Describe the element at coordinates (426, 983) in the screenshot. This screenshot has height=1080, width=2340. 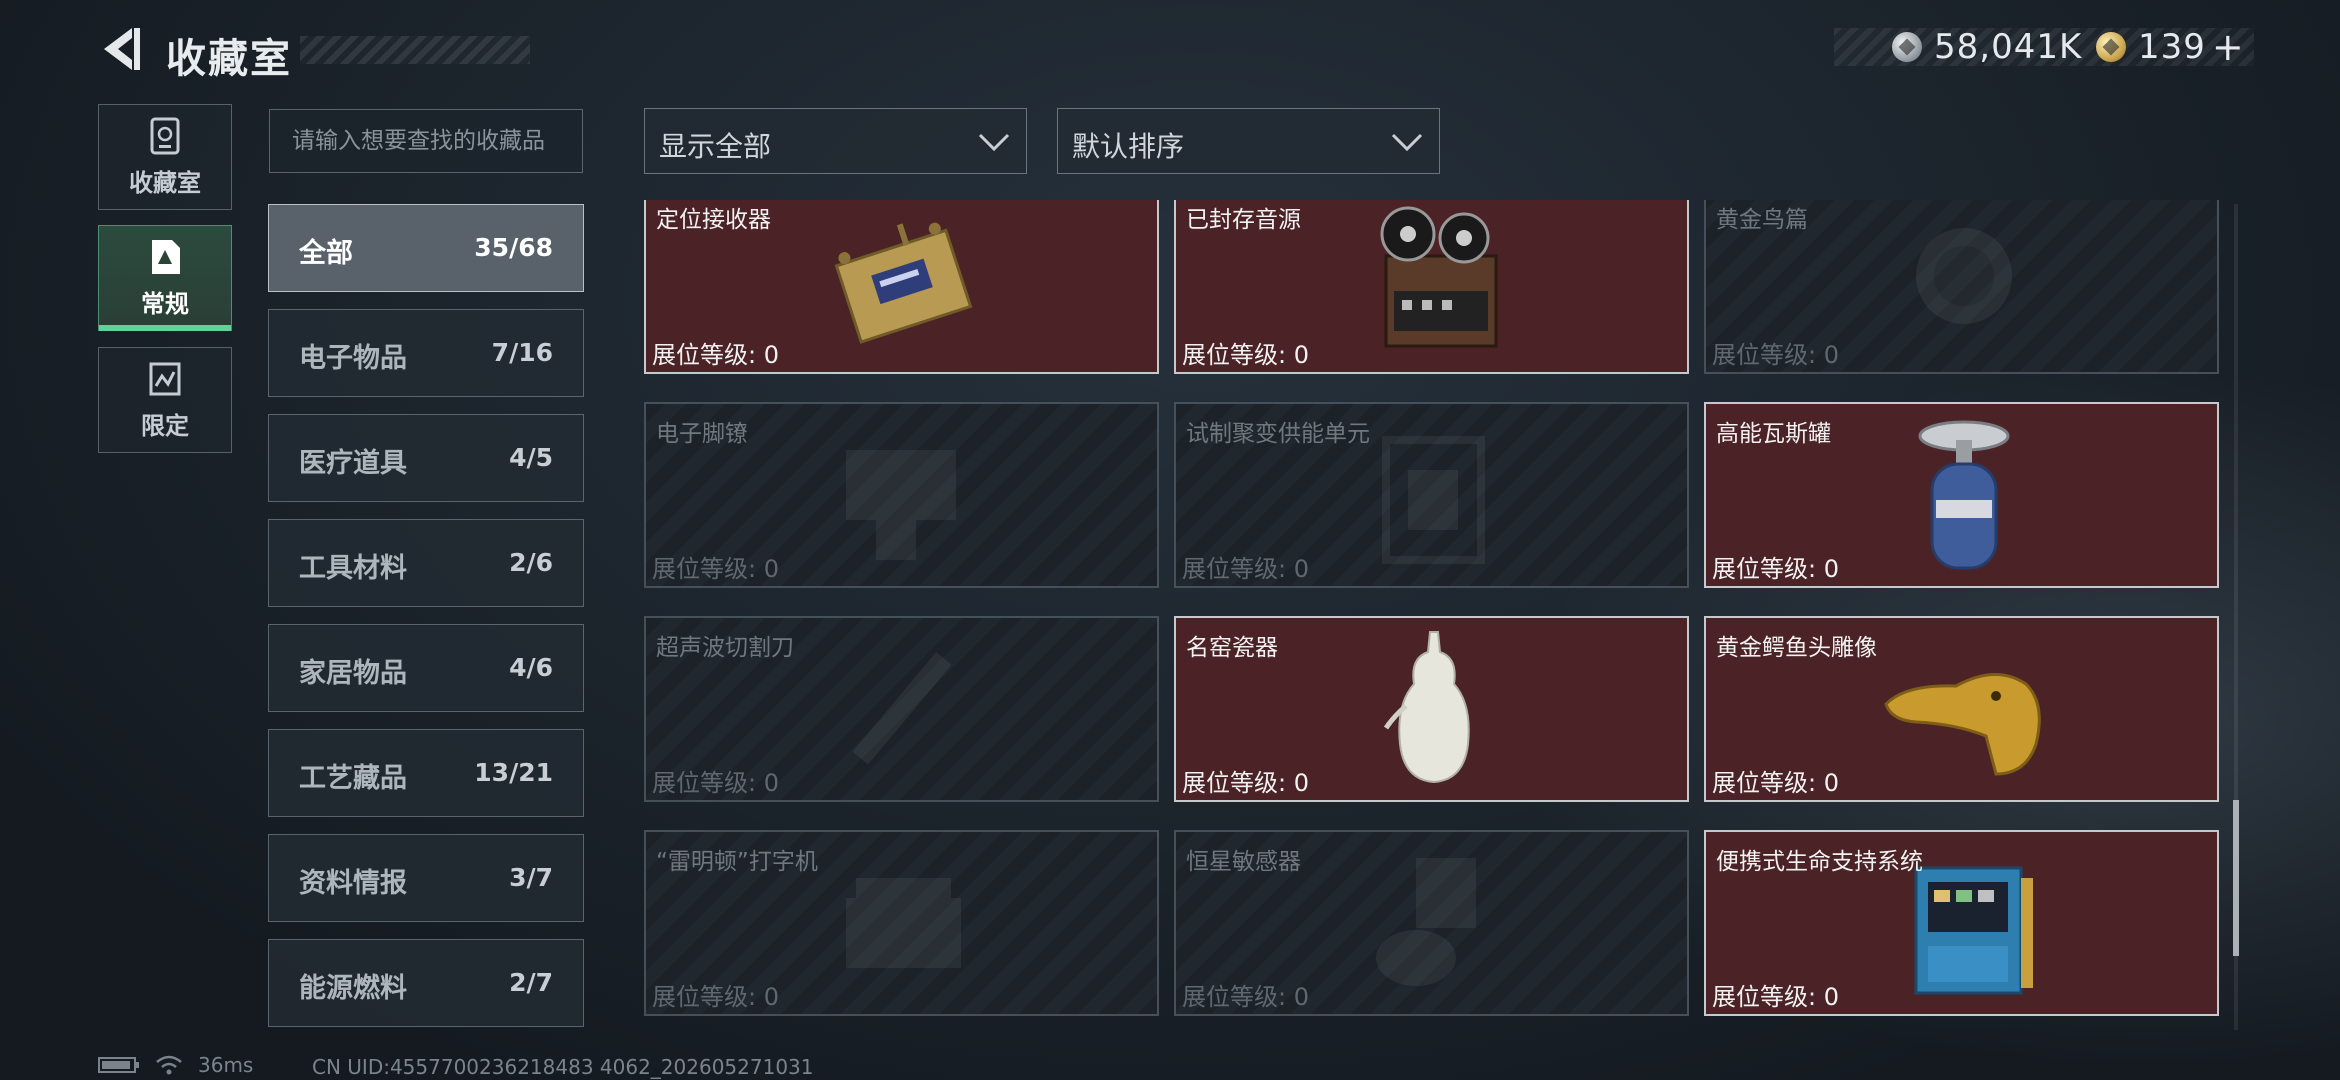
I see `category-item: 能源燃料 2/7` at that location.